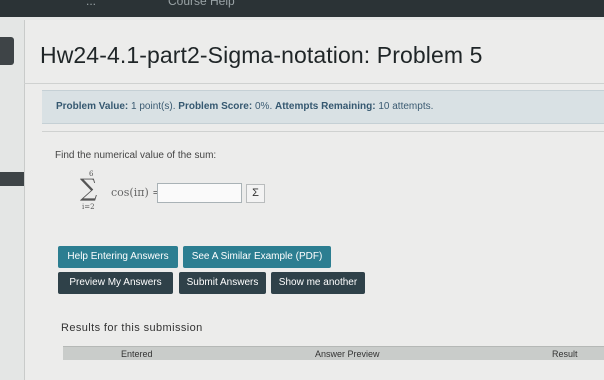 Image resolution: width=604 pixels, height=380 pixels. I want to click on show-another-button: Show me another, so click(318, 283).